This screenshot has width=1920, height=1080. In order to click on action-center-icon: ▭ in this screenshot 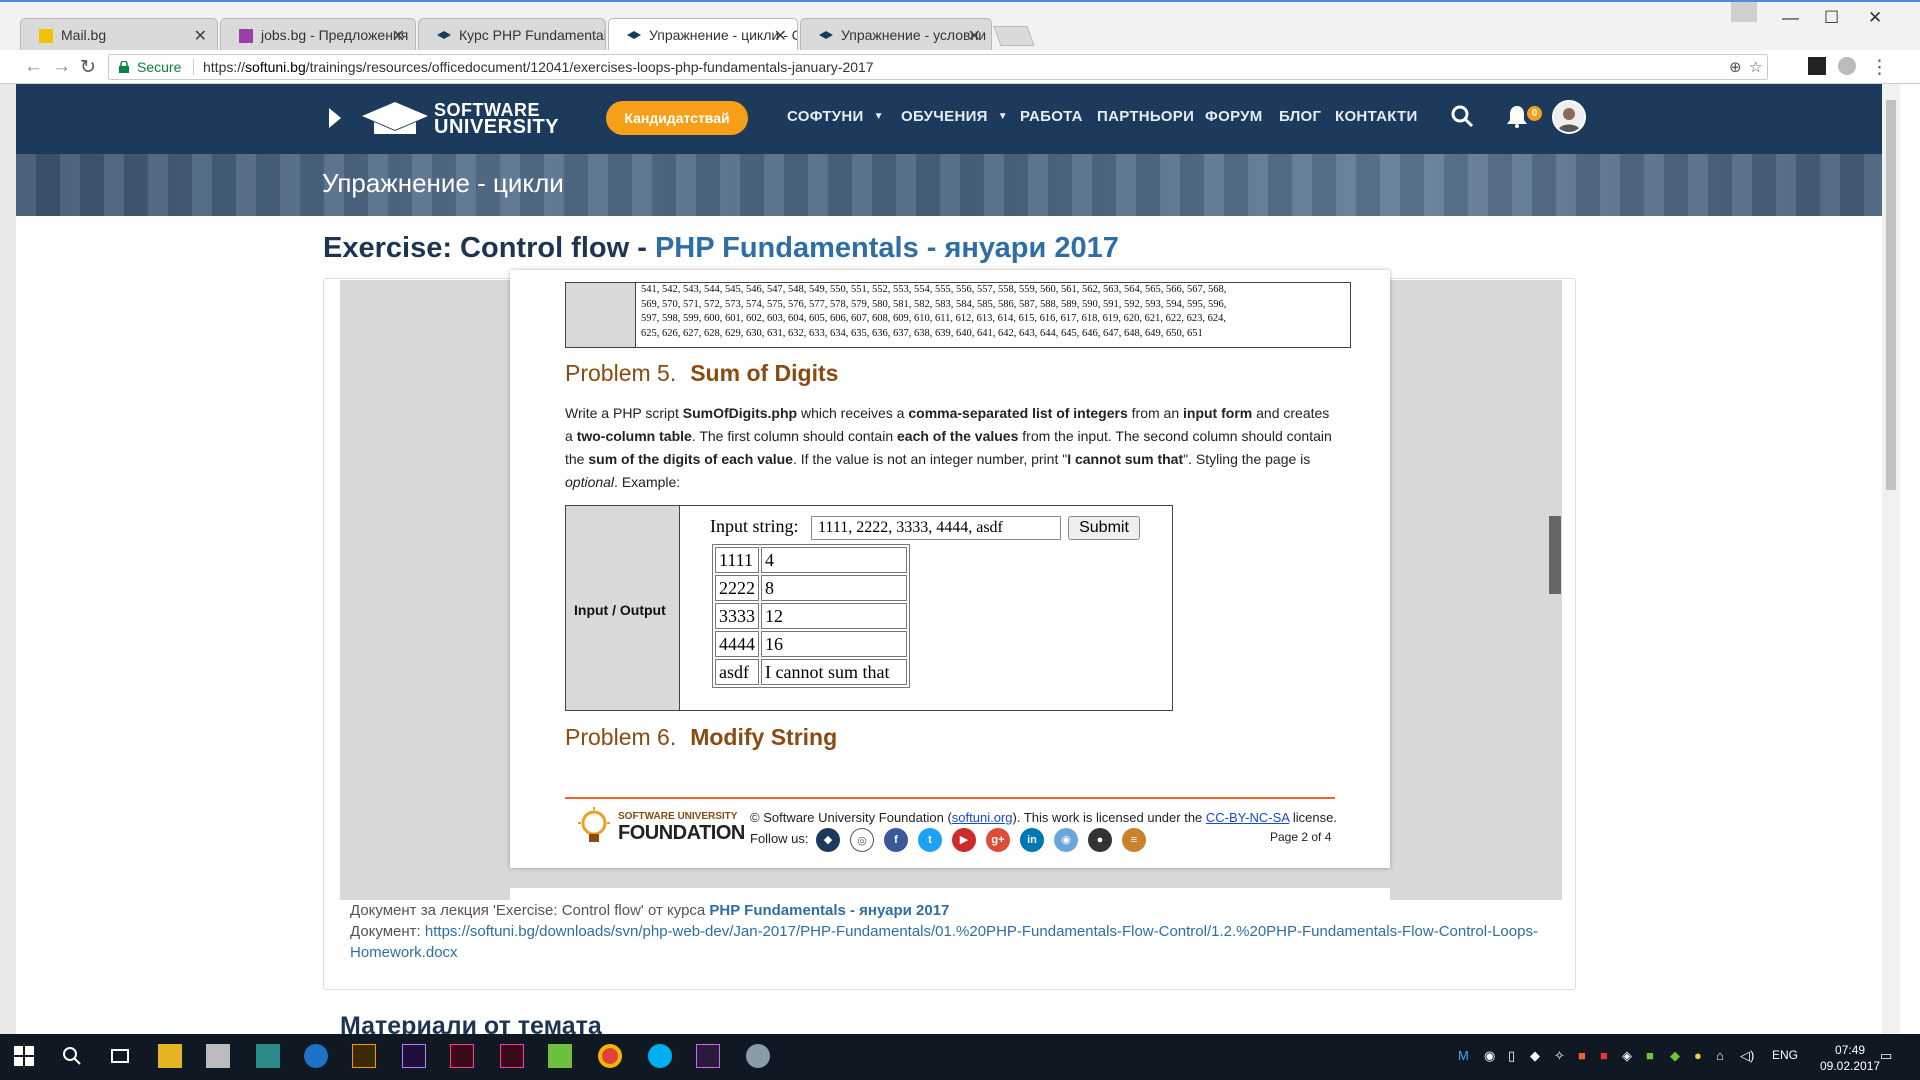, I will do `click(1886, 1056)`.